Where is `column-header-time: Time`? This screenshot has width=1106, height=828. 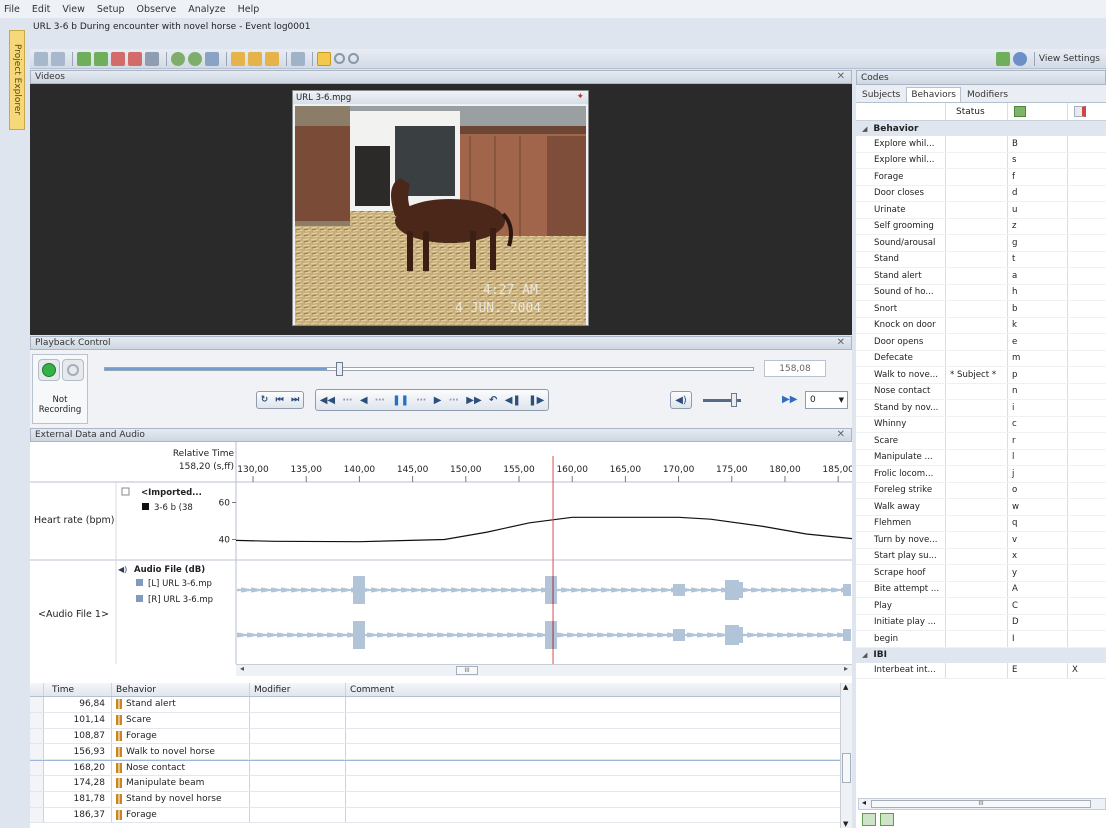
column-header-time: Time is located at coordinates (78, 689).